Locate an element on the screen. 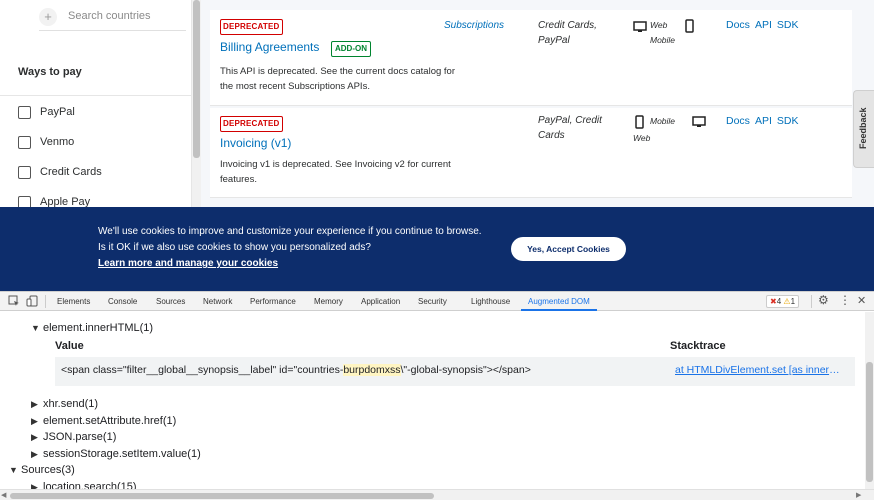  device-toolbar-icon is located at coordinates (32, 301).